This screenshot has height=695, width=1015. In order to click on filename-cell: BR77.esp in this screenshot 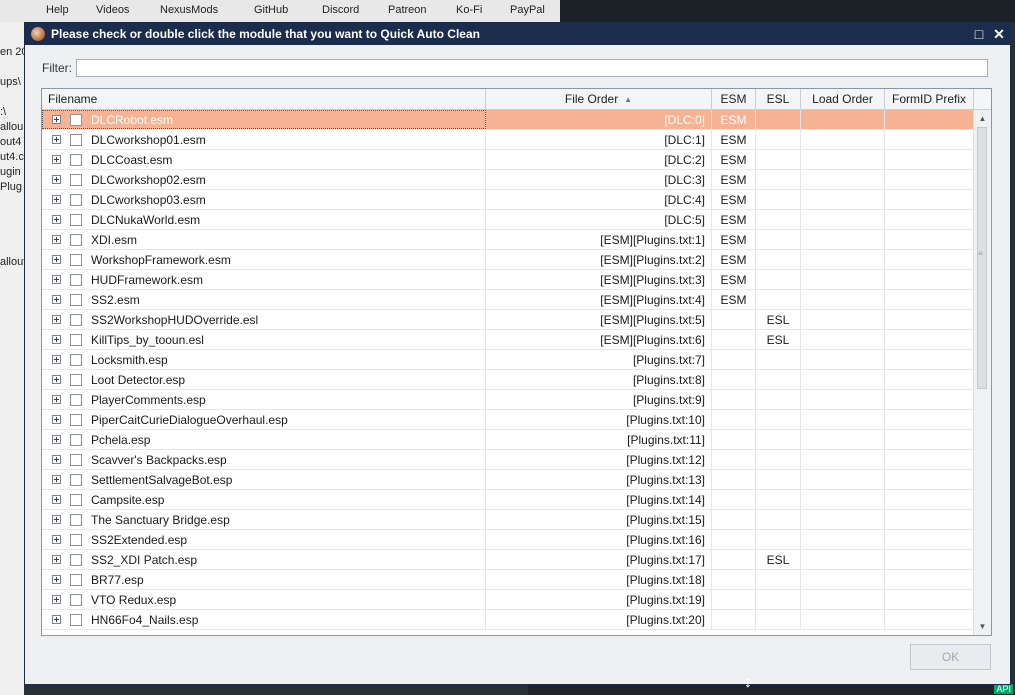, I will do `click(264, 579)`.